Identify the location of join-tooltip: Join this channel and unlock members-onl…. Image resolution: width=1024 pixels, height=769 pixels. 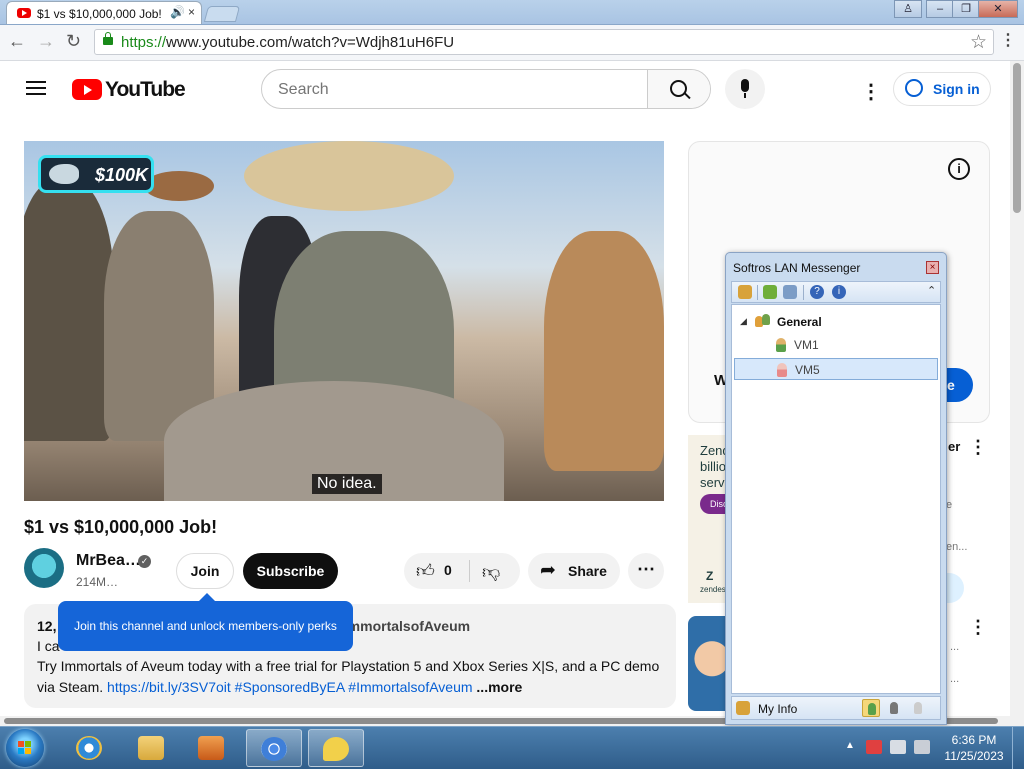
(205, 622).